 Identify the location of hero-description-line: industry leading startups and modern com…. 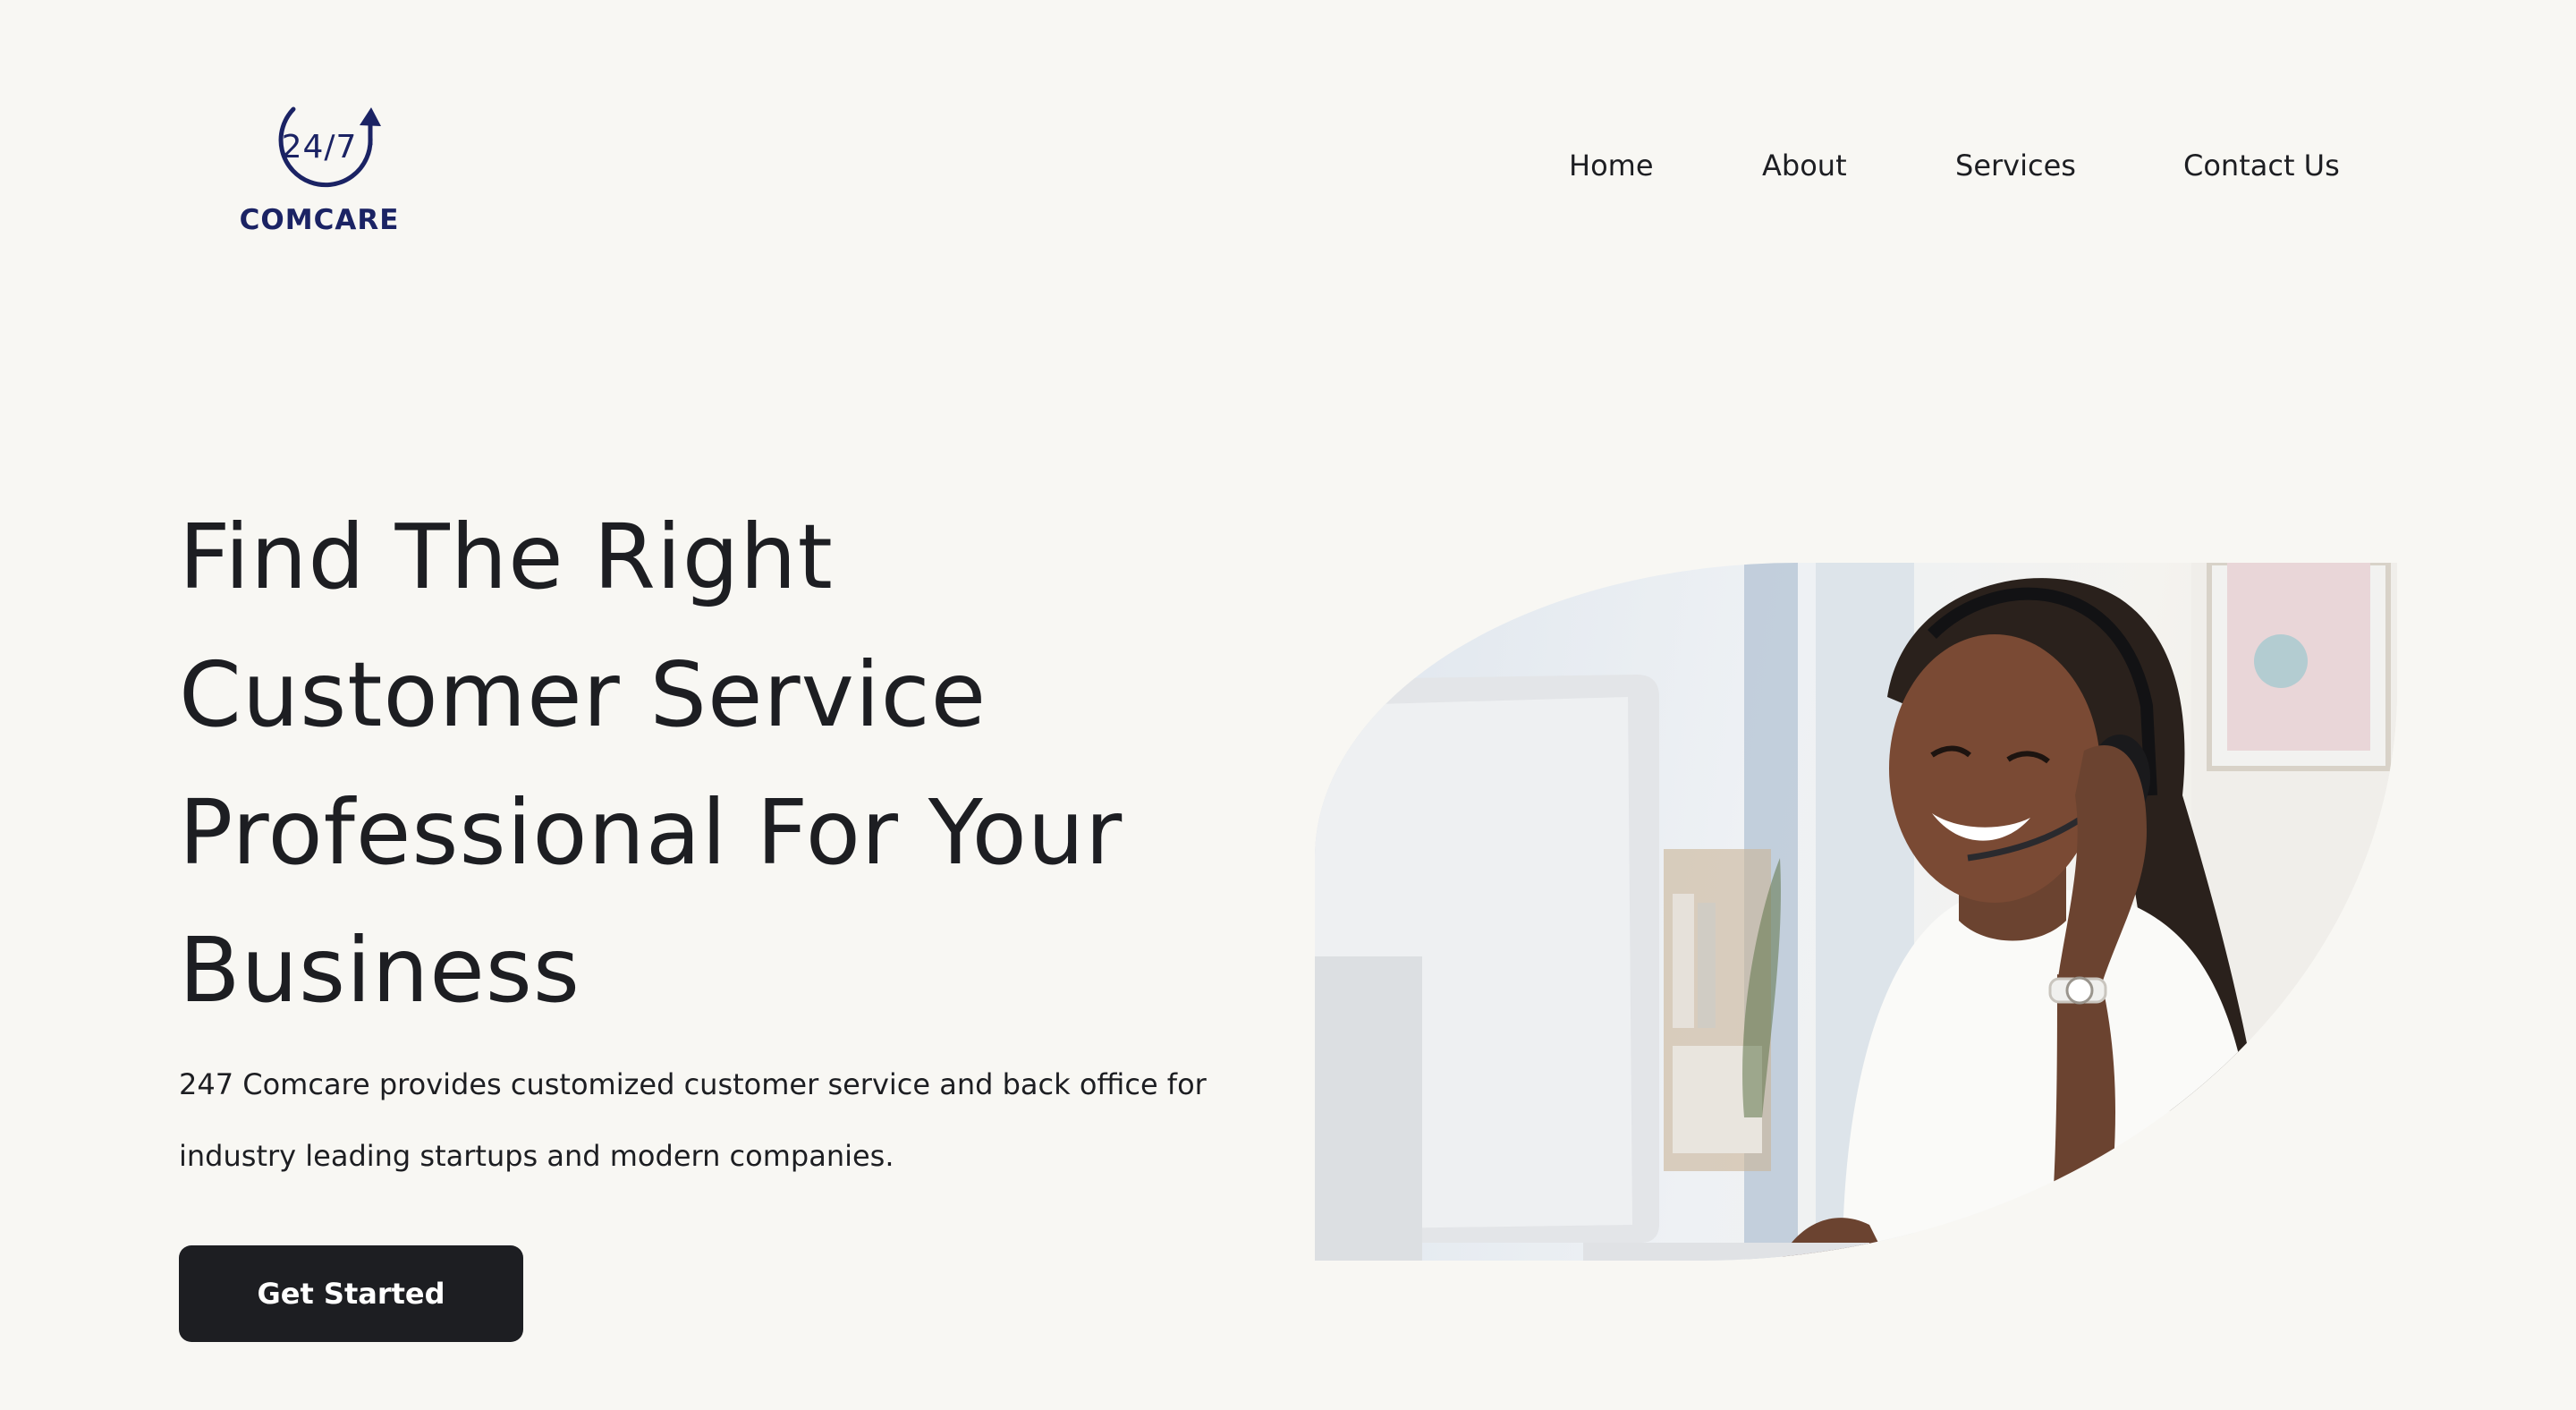
(536, 1156).